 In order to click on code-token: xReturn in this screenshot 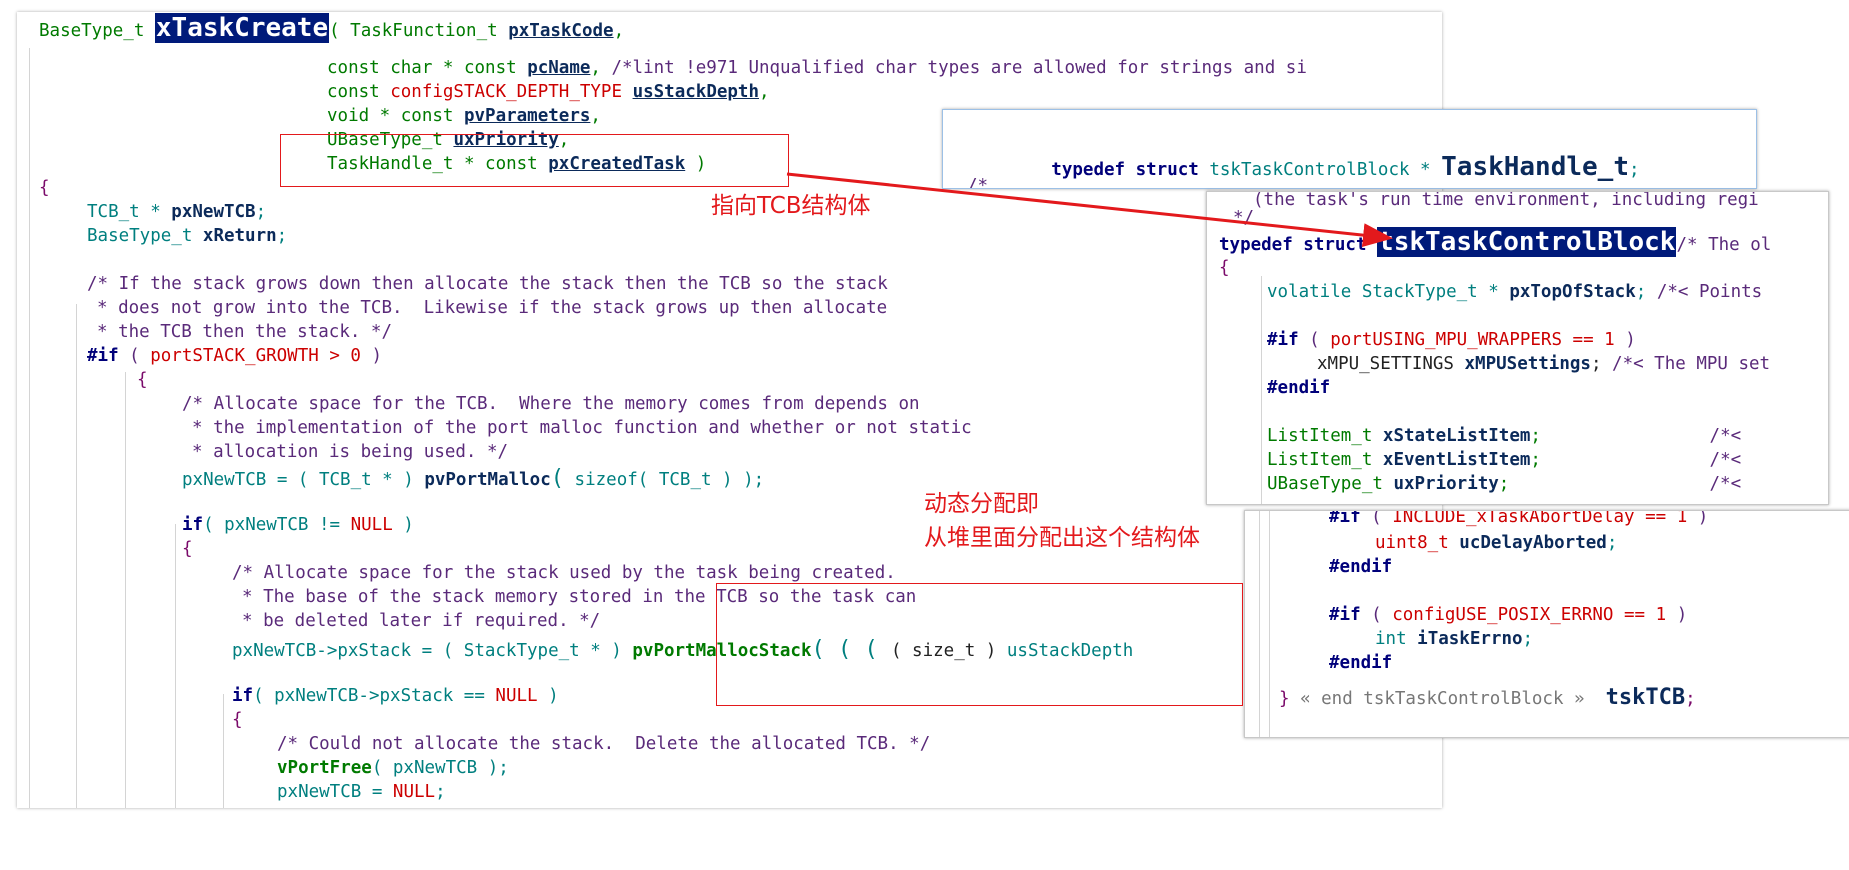, I will do `click(239, 236)`.